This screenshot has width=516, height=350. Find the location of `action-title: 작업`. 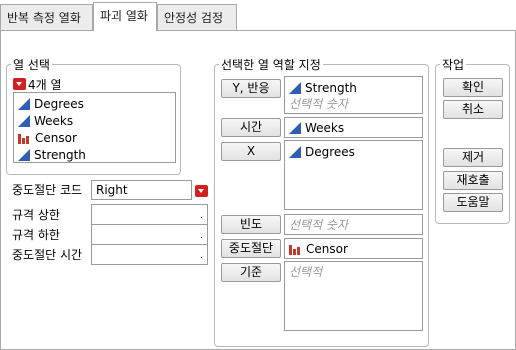

action-title: 작업 is located at coordinates (453, 64).